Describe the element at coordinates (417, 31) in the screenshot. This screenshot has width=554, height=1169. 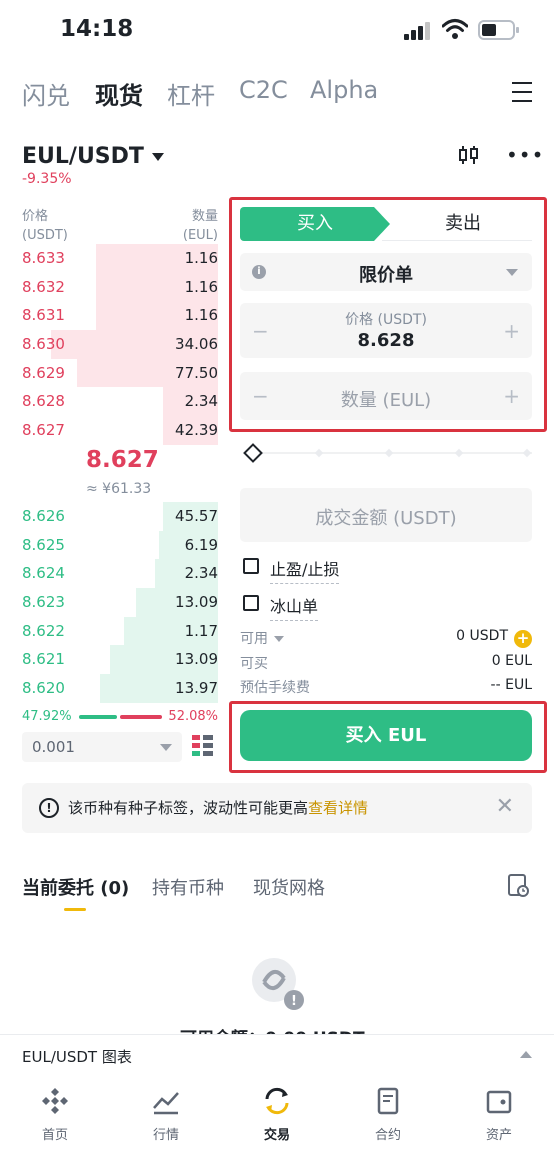
I see `signal-icon` at that location.